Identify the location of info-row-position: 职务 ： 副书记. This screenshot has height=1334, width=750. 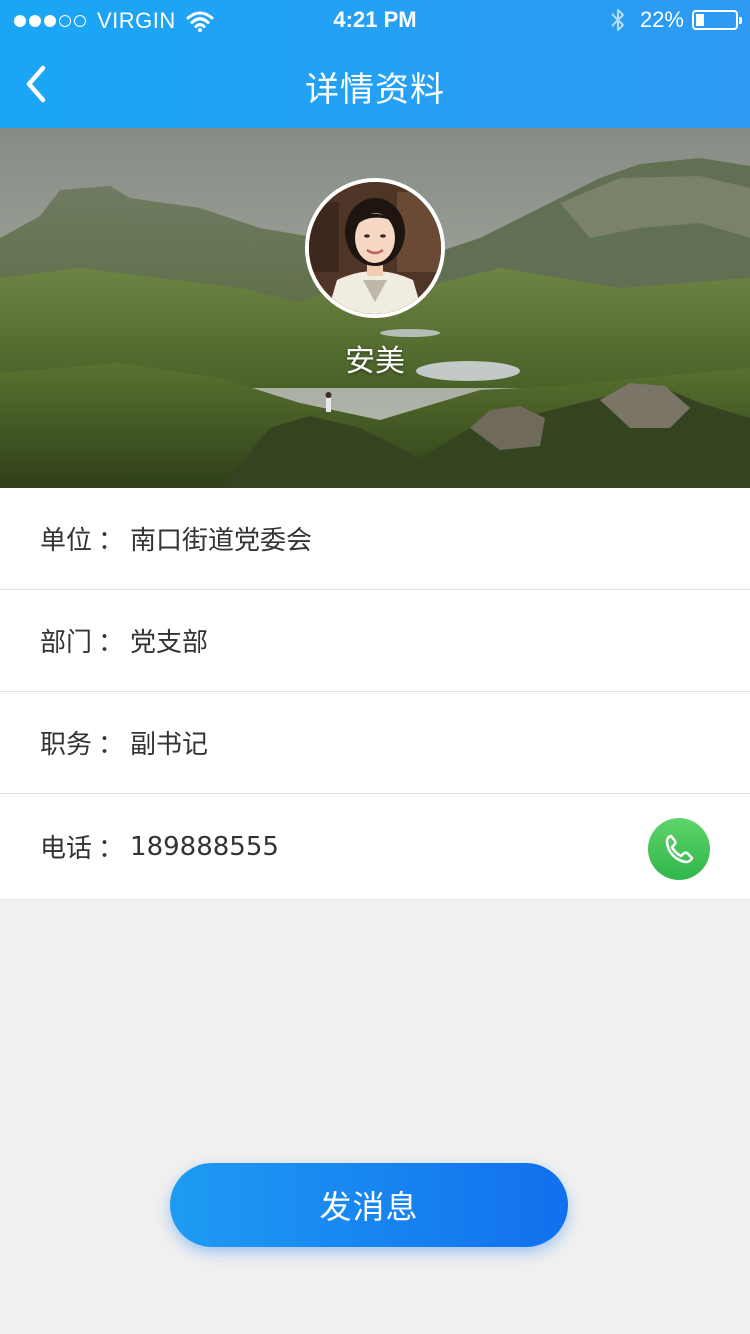
(375, 743).